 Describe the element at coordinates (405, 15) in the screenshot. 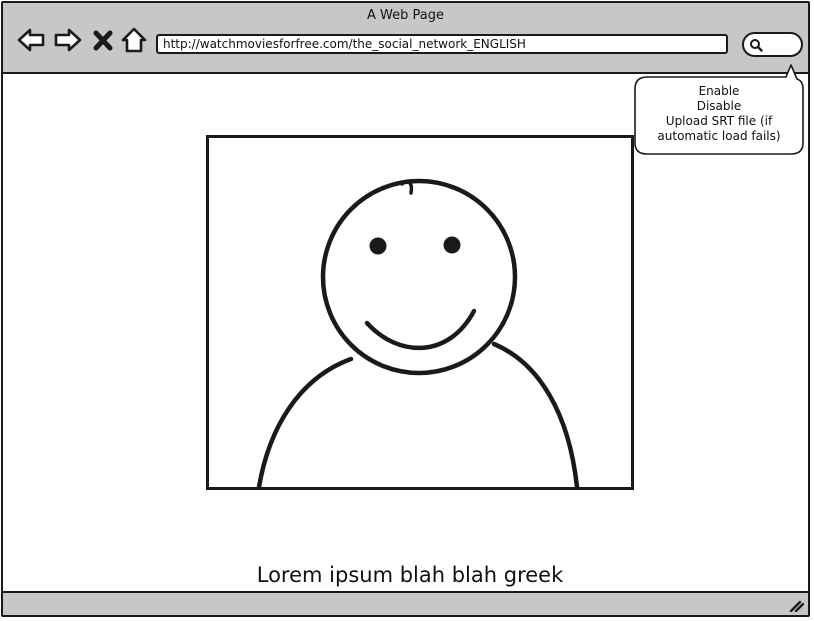

I see `window-title: A Web Page` at that location.